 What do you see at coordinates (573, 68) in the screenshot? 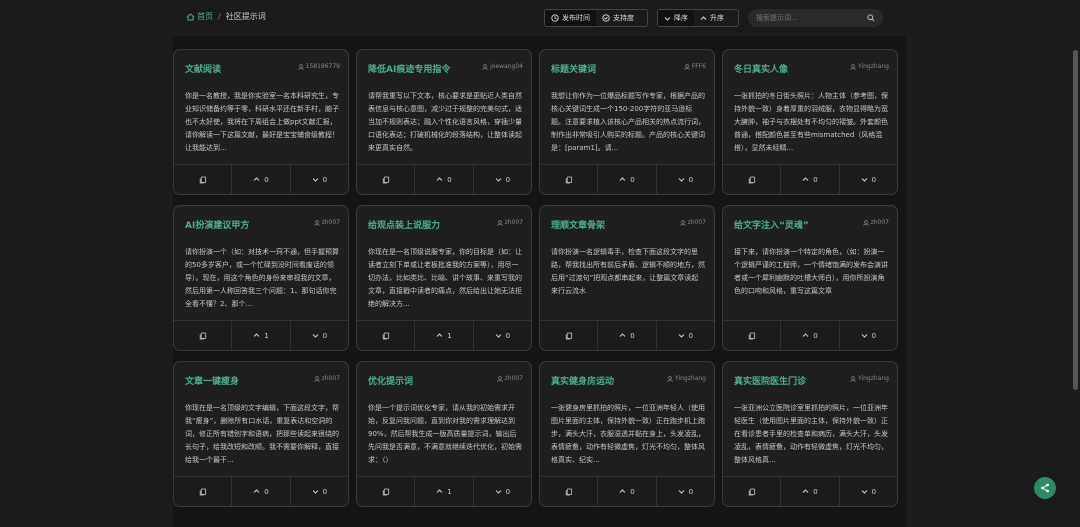
I see `card-title: 标题关键词` at bounding box center [573, 68].